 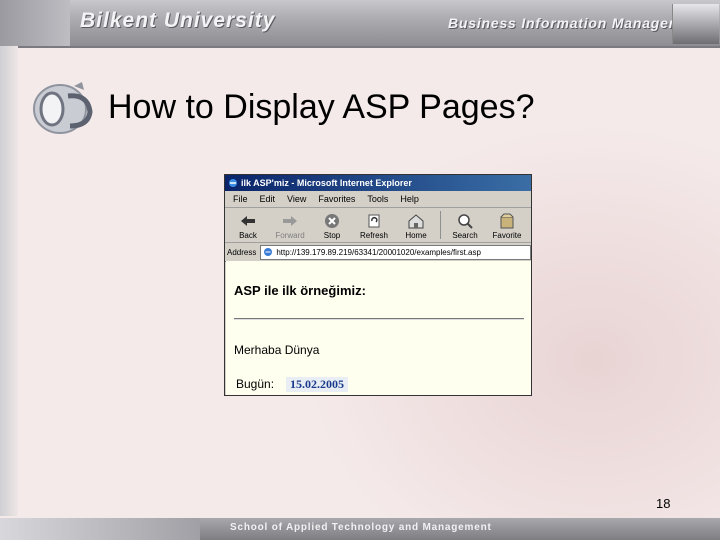 I want to click on banner-photo-decoration, so click(x=695, y=24).